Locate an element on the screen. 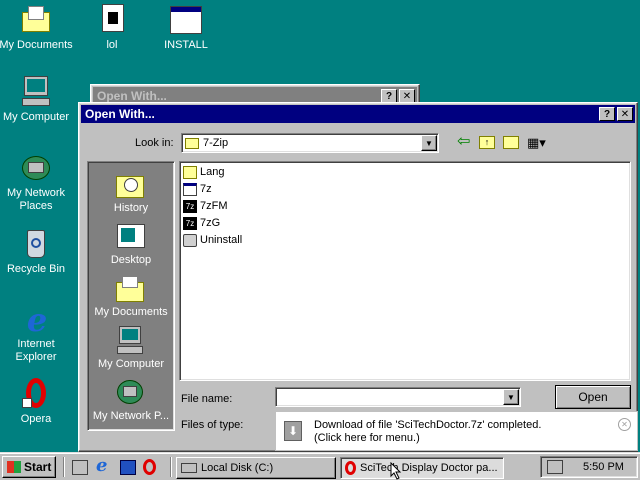 This screenshot has width=640, height=480. desktop-icon-my-computer: My Computer is located at coordinates (37, 100).